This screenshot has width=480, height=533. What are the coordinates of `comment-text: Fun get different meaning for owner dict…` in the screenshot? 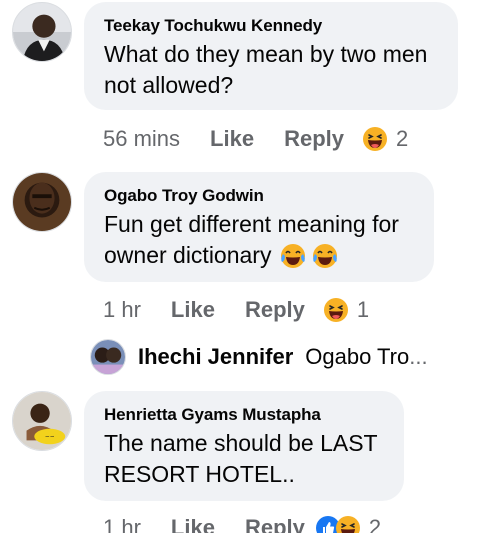 It's located at (251, 240).